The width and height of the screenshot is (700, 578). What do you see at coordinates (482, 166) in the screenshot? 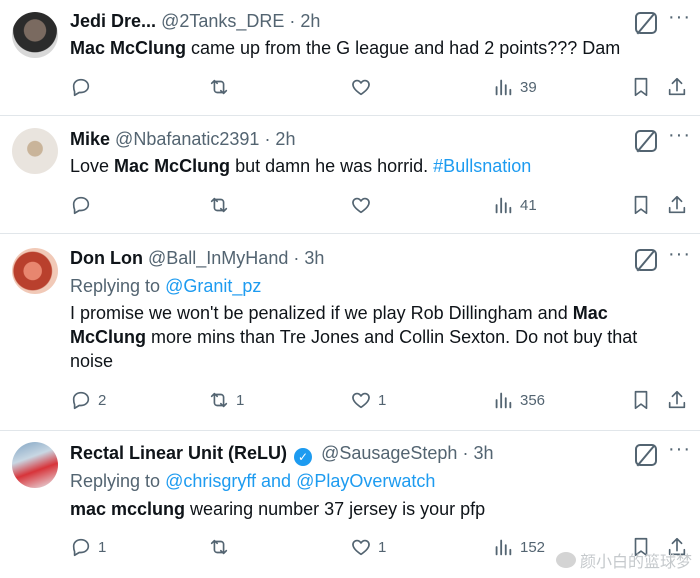
I see `hashtag-link: #Bullsnation` at bounding box center [482, 166].